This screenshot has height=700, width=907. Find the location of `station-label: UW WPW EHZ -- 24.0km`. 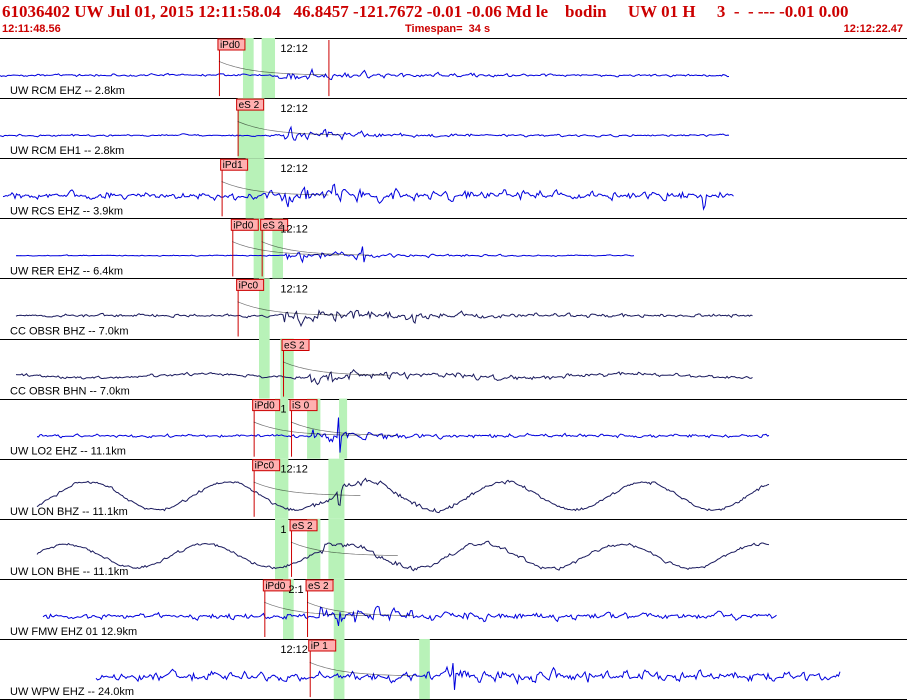

station-label: UW WPW EHZ -- 24.0km is located at coordinates (72, 692).